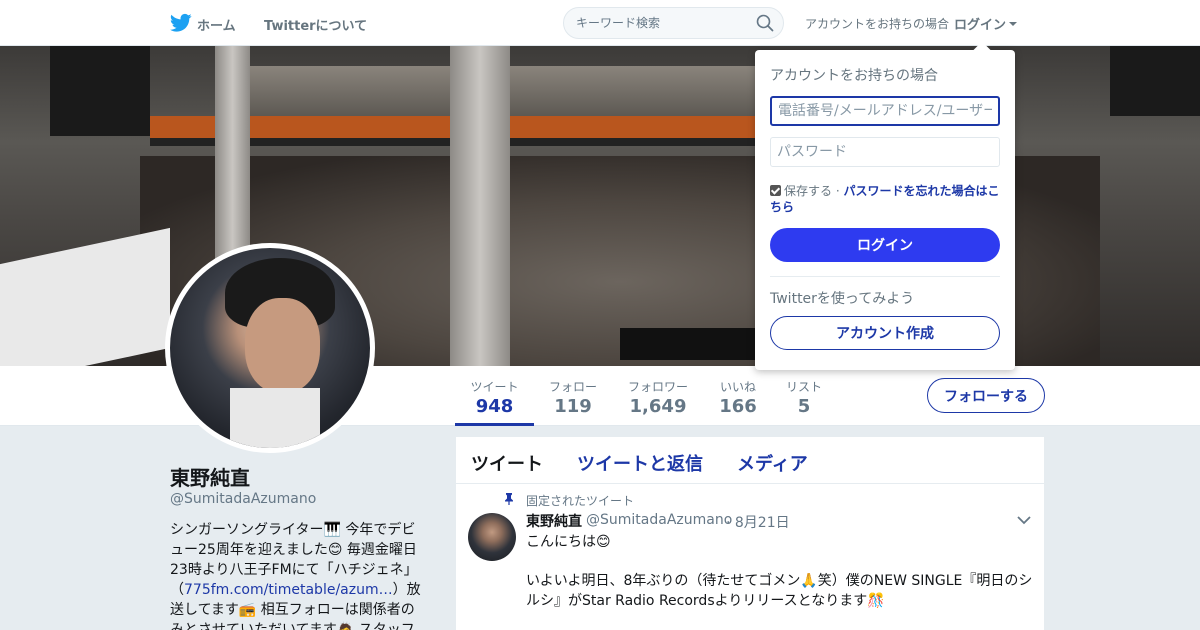 The width and height of the screenshot is (1200, 630). I want to click on top-navigation: ホーム Twitterについて アカウントをお持ちの場合 ログイン, so click(600, 23).